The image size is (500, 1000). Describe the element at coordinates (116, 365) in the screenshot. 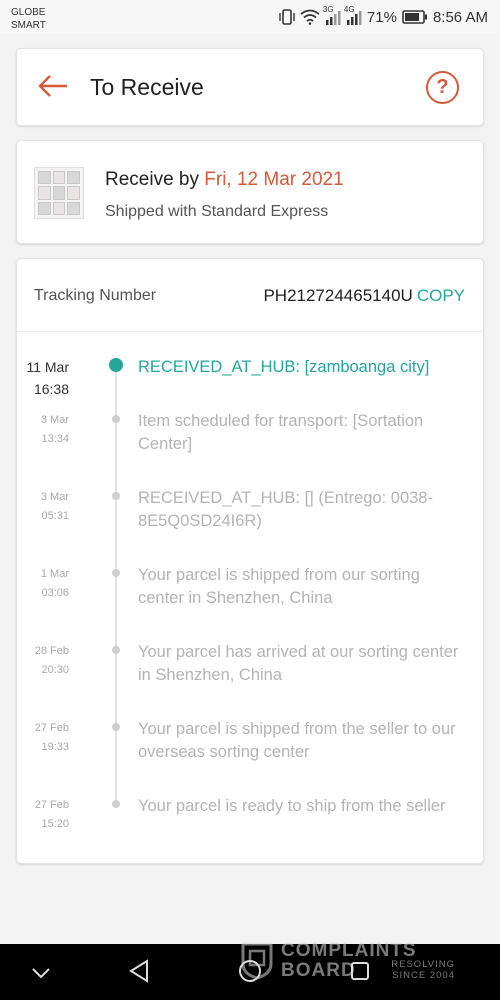

I see `event-dot-current` at that location.